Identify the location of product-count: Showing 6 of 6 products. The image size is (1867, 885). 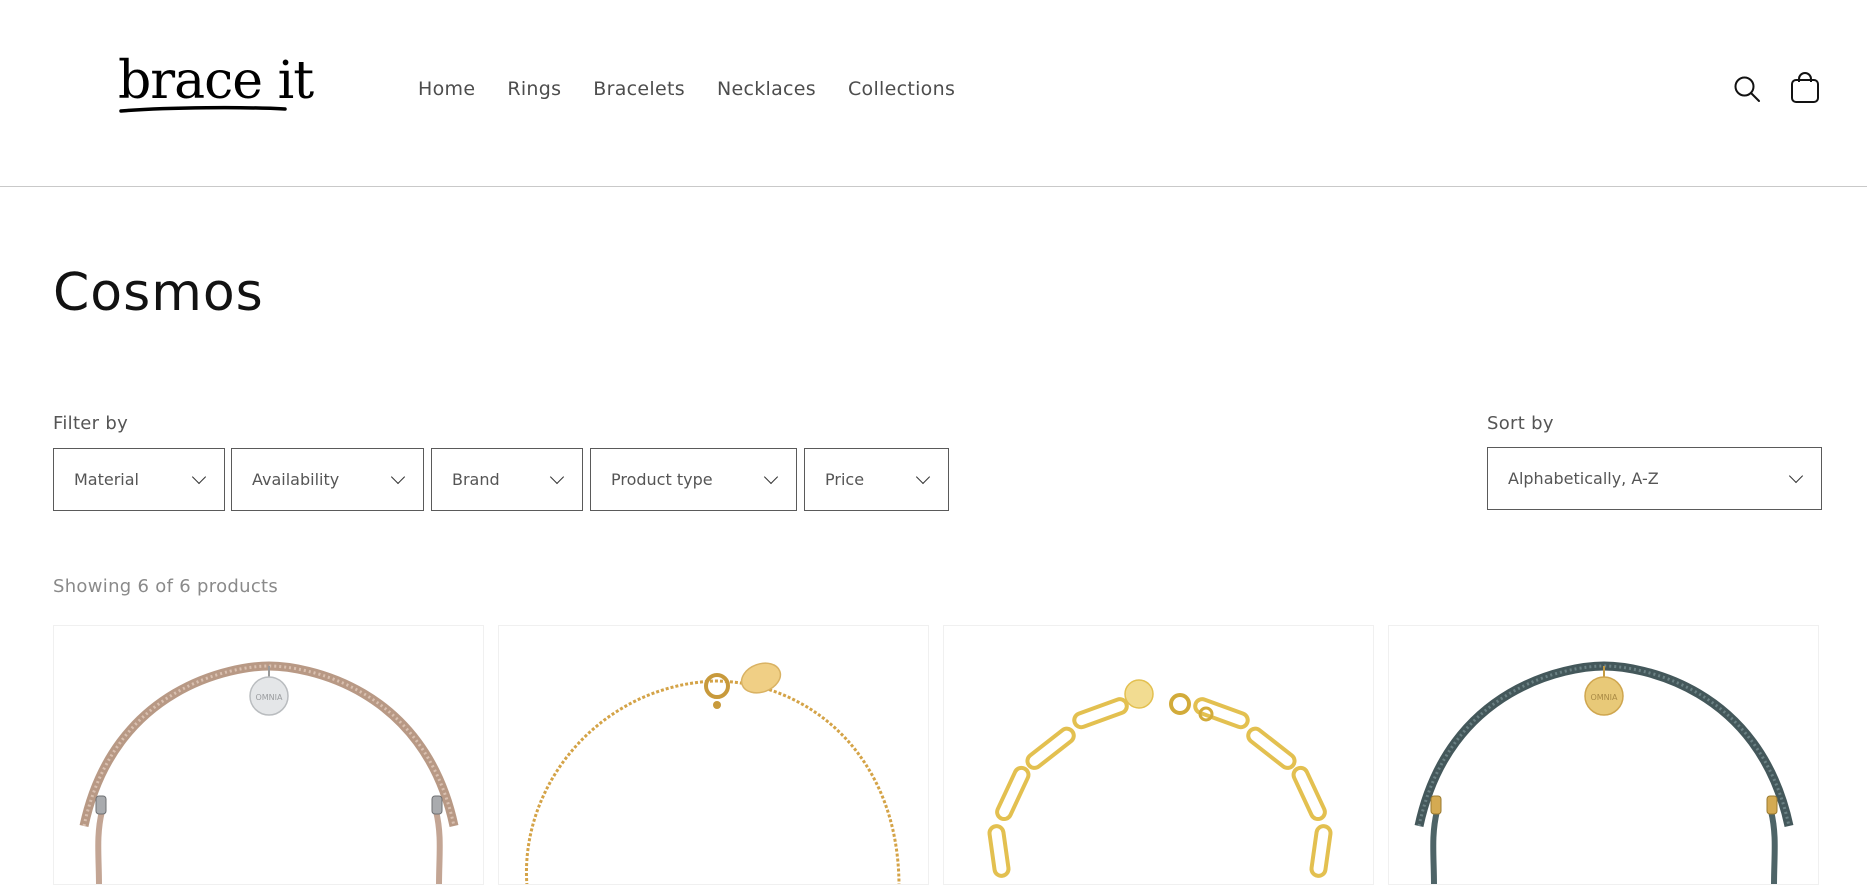
(166, 586).